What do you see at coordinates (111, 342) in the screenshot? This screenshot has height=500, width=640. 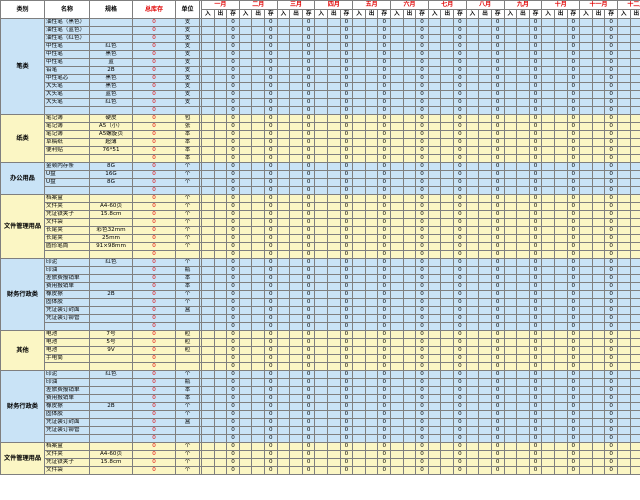 I see `item-spec-cell: 5号` at bounding box center [111, 342].